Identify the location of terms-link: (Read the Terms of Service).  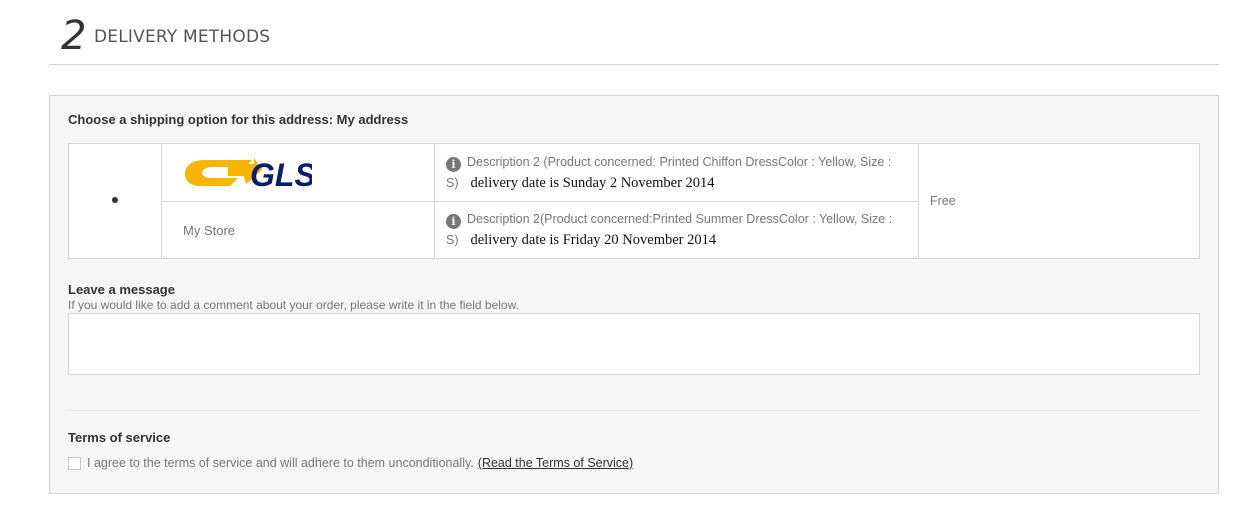
(555, 463).